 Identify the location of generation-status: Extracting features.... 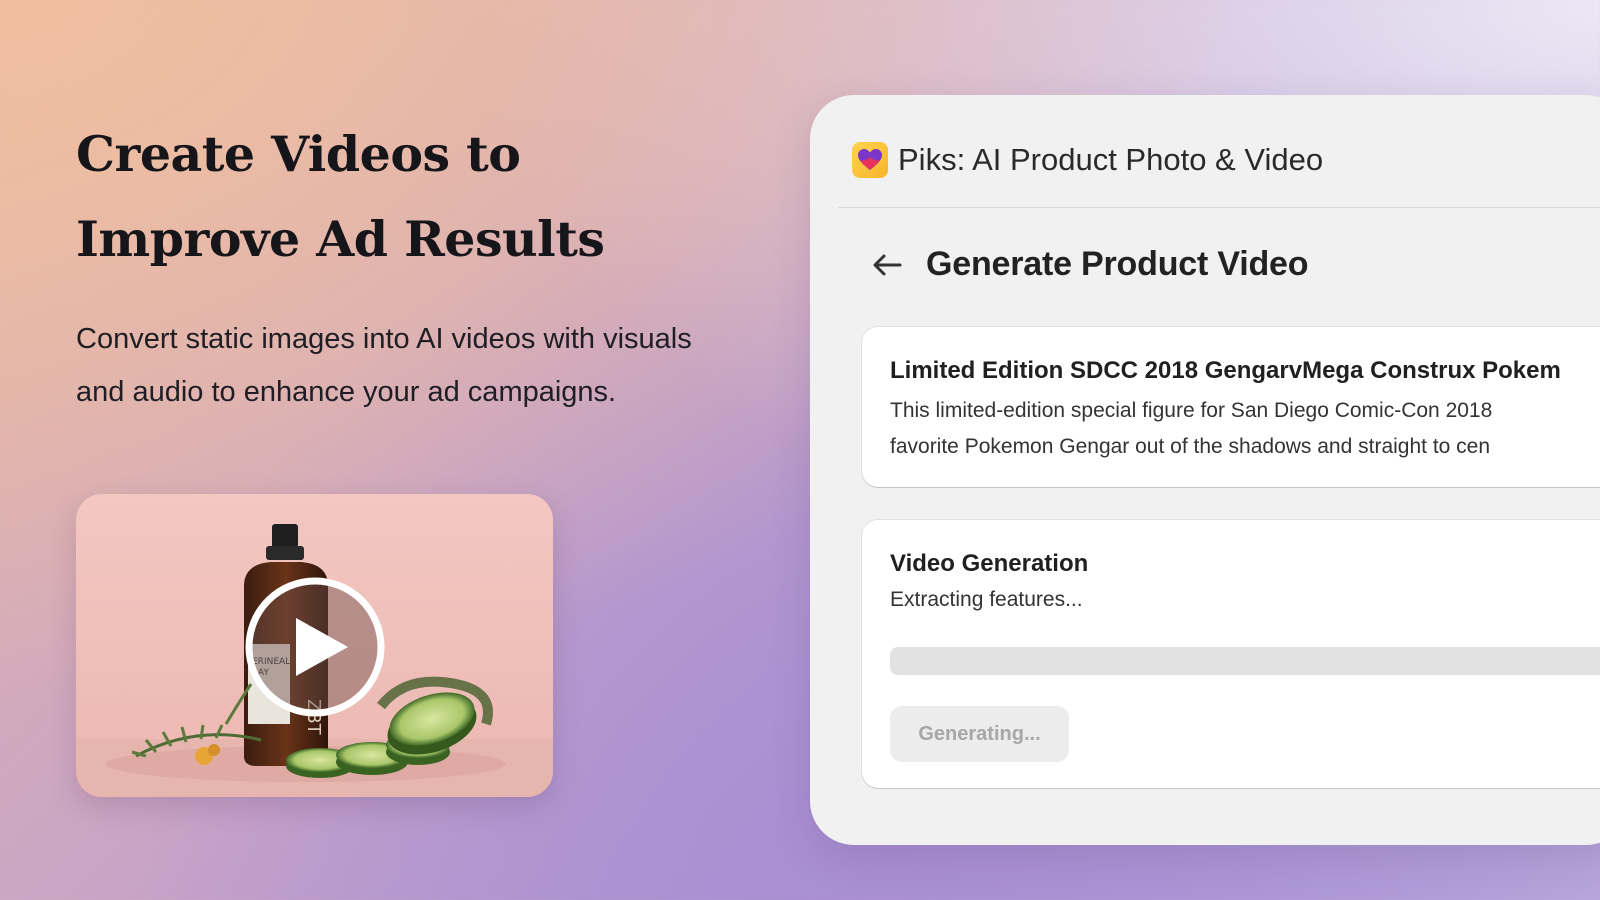
(986, 599).